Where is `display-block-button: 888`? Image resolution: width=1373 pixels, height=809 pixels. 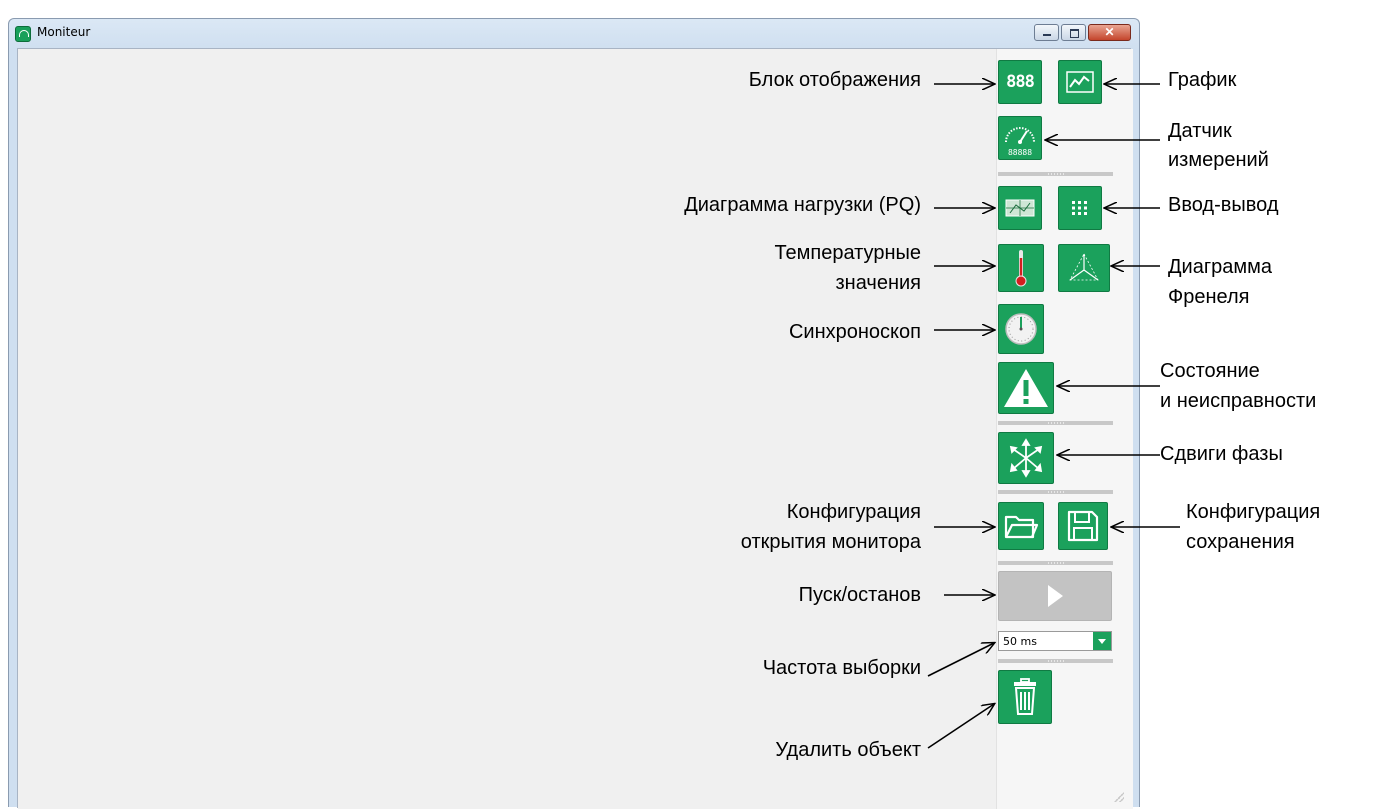 display-block-button: 888 is located at coordinates (1020, 82).